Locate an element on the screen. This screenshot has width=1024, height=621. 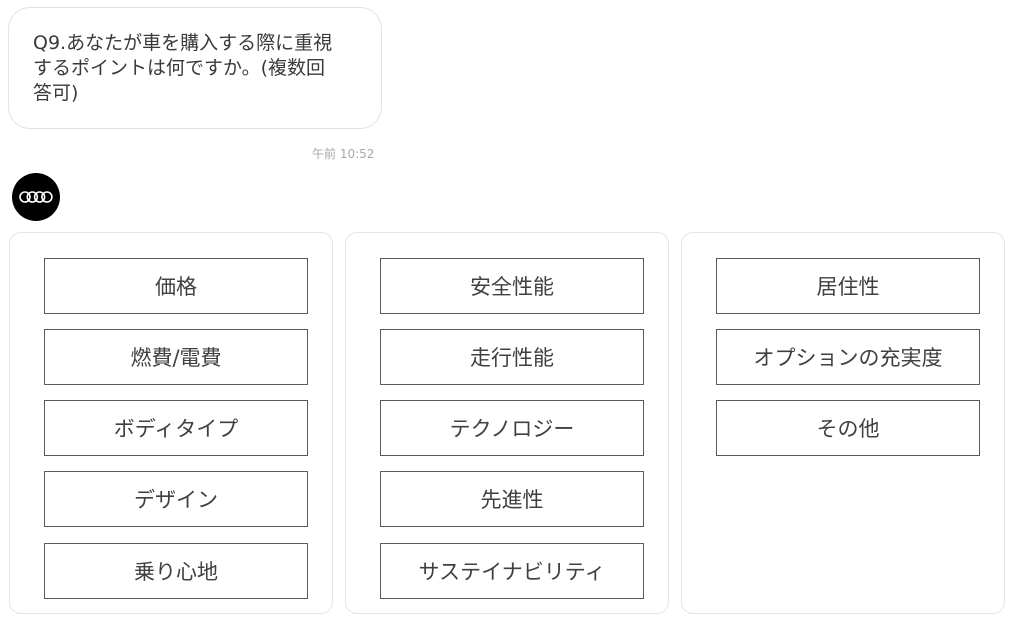
option-button: 走行性能 is located at coordinates (512, 357).